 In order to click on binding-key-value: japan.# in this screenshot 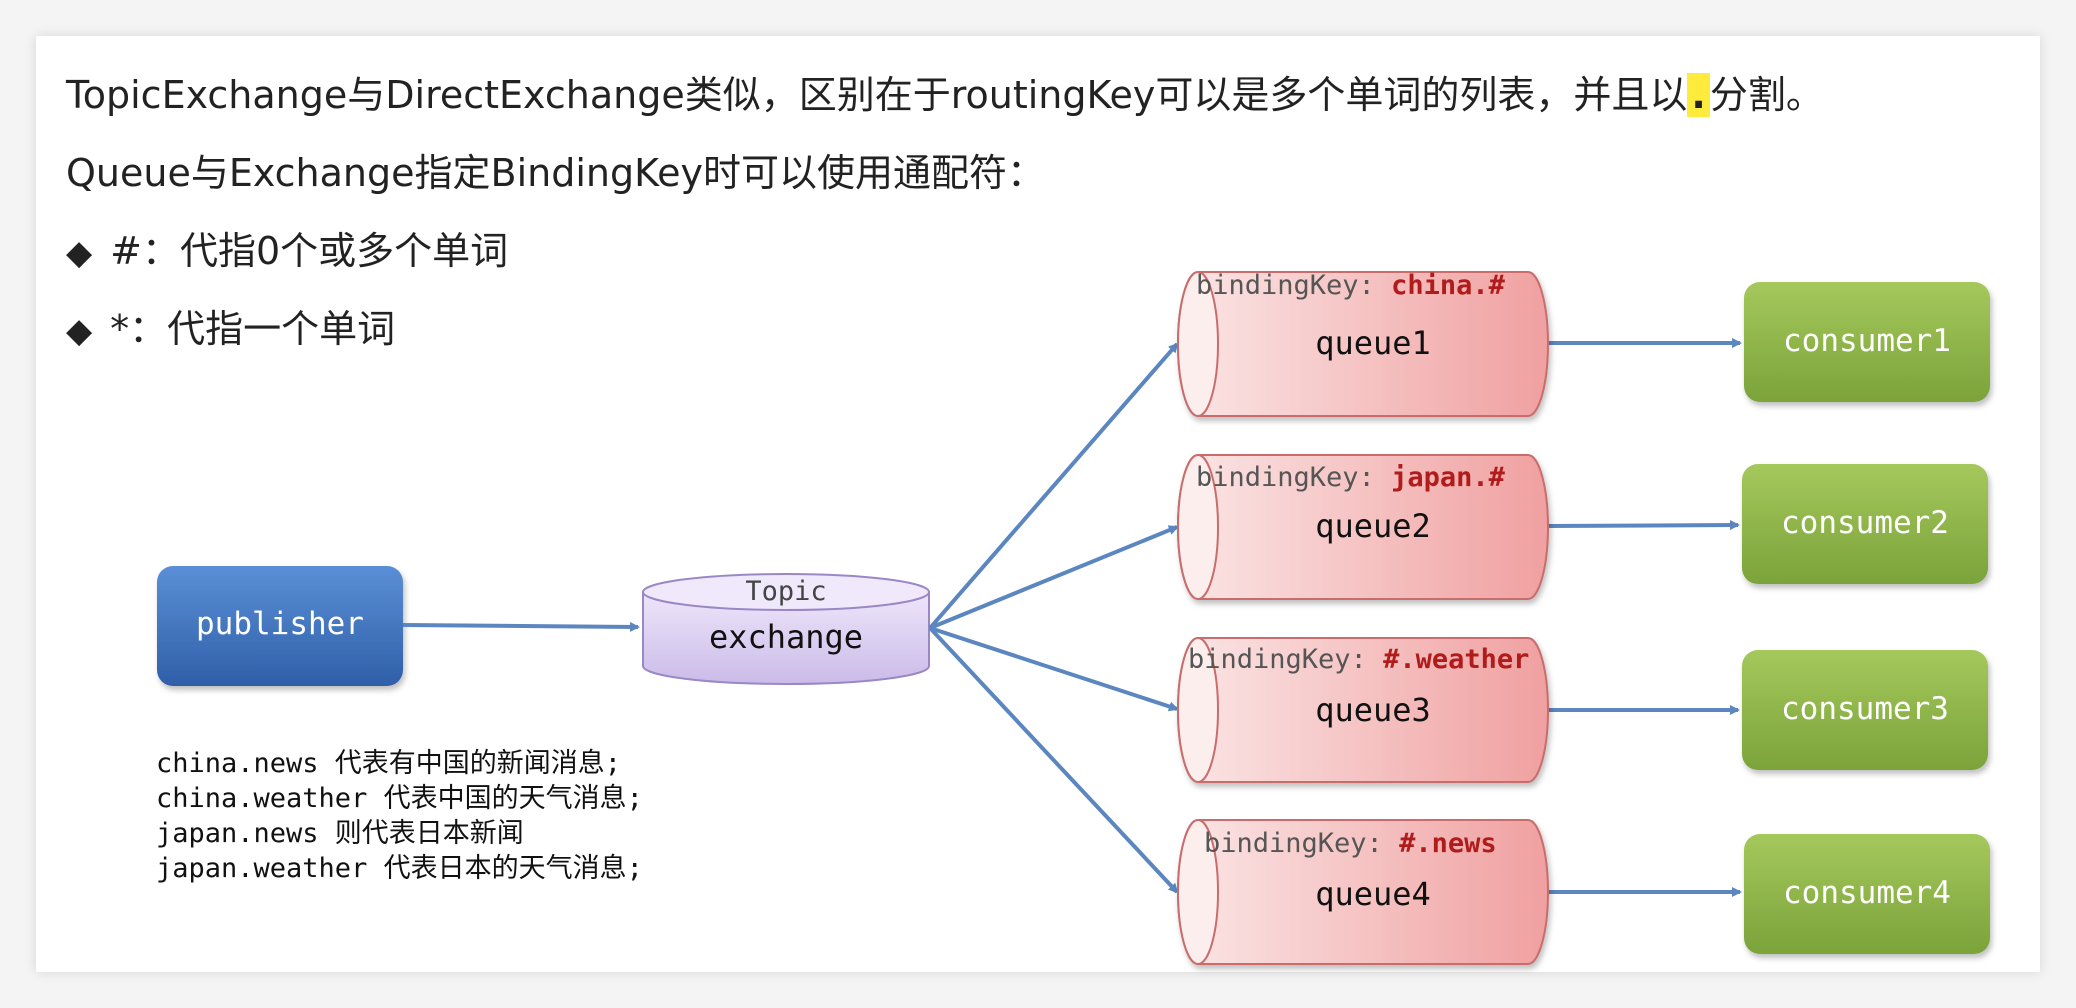, I will do `click(1448, 477)`.